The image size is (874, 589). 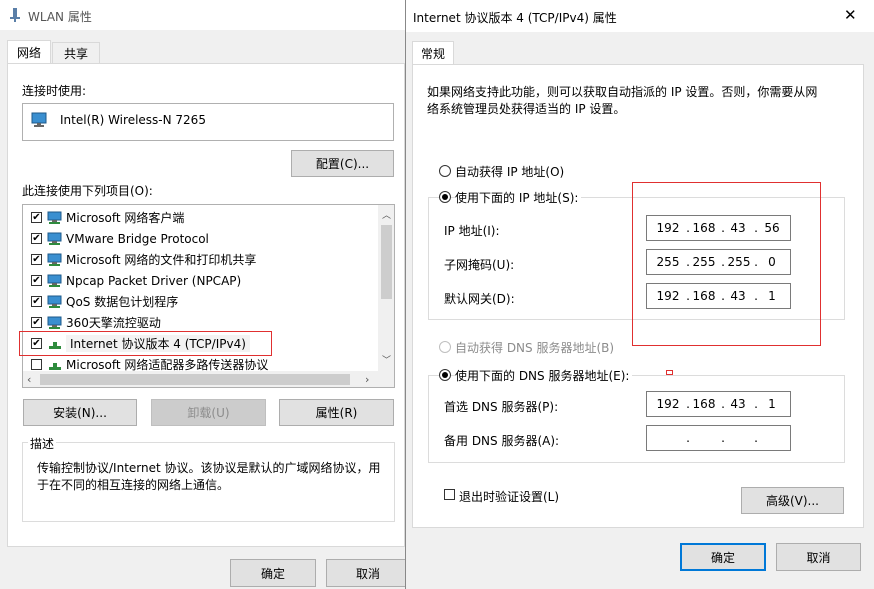 I want to click on dns-octet-1: 192, so click(x=668, y=404).